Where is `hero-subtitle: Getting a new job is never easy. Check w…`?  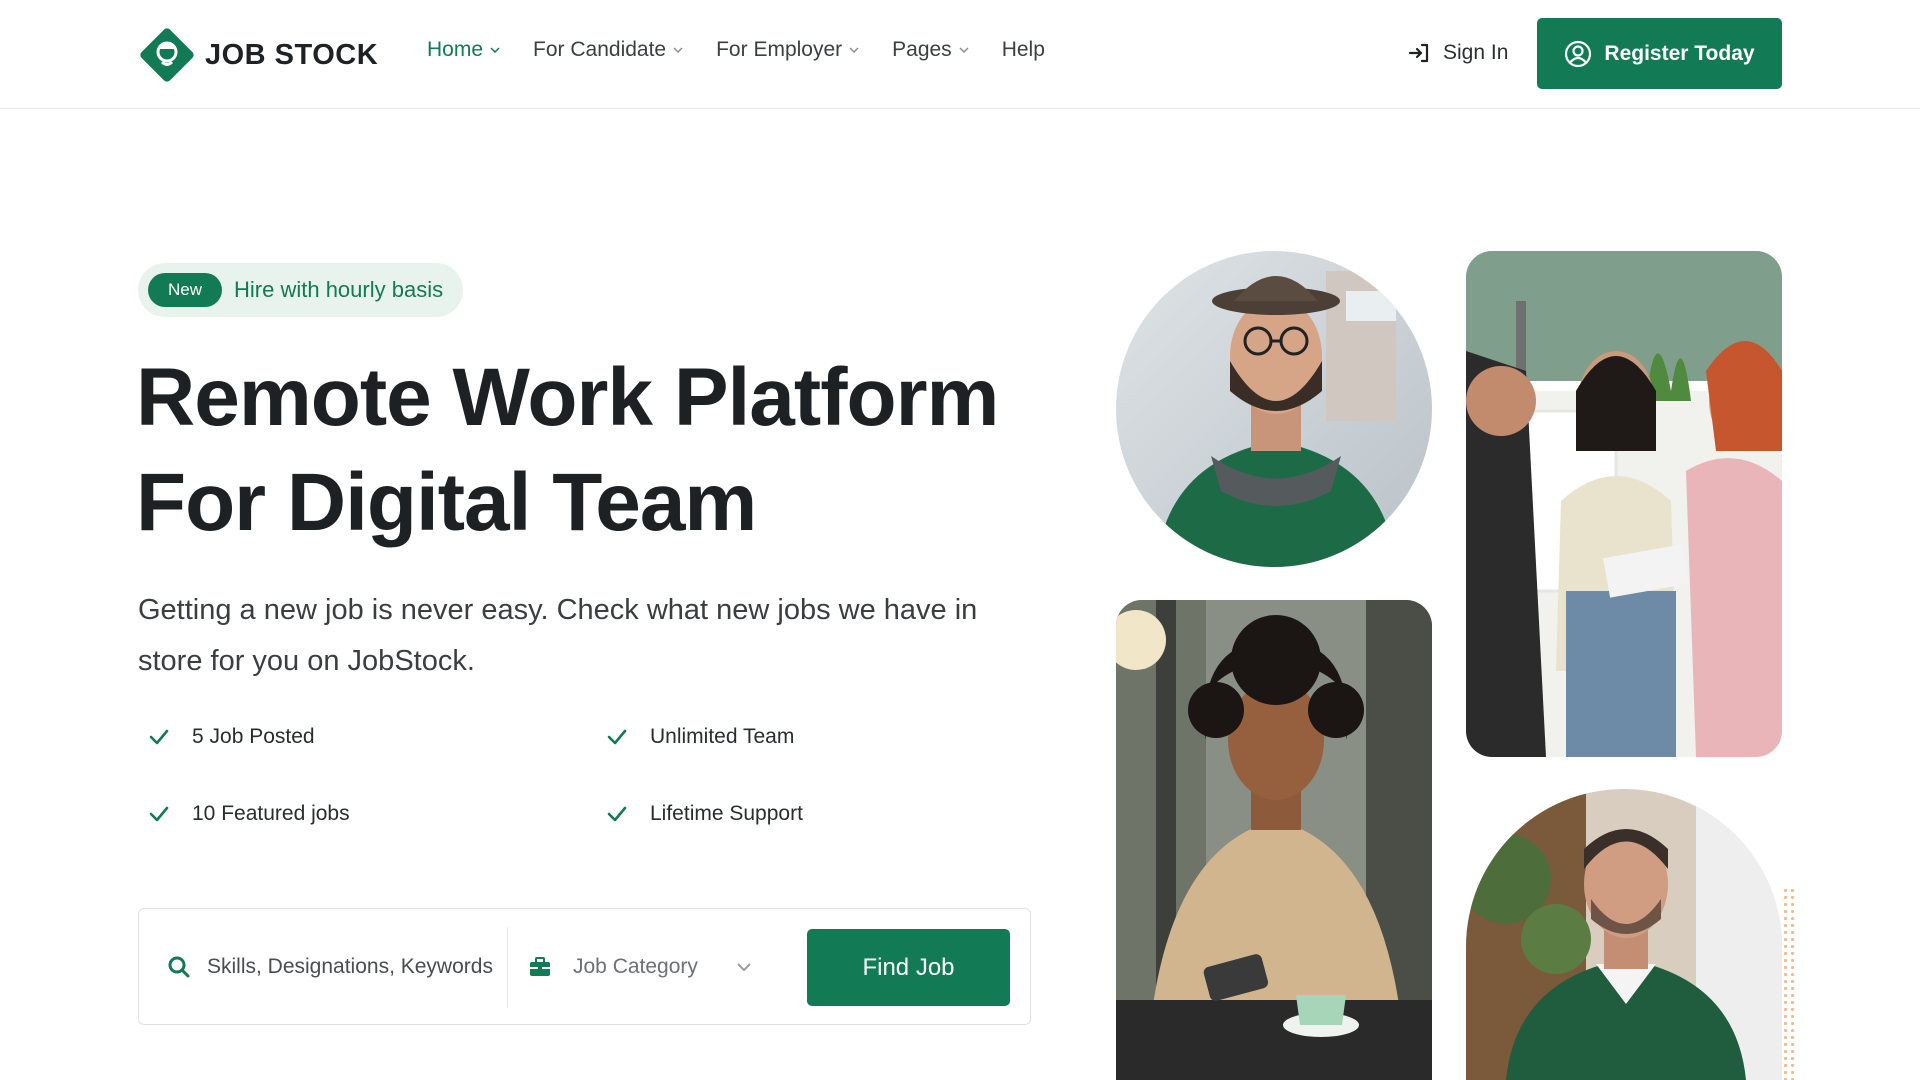 hero-subtitle: Getting a new job is never easy. Check w… is located at coordinates (558, 635).